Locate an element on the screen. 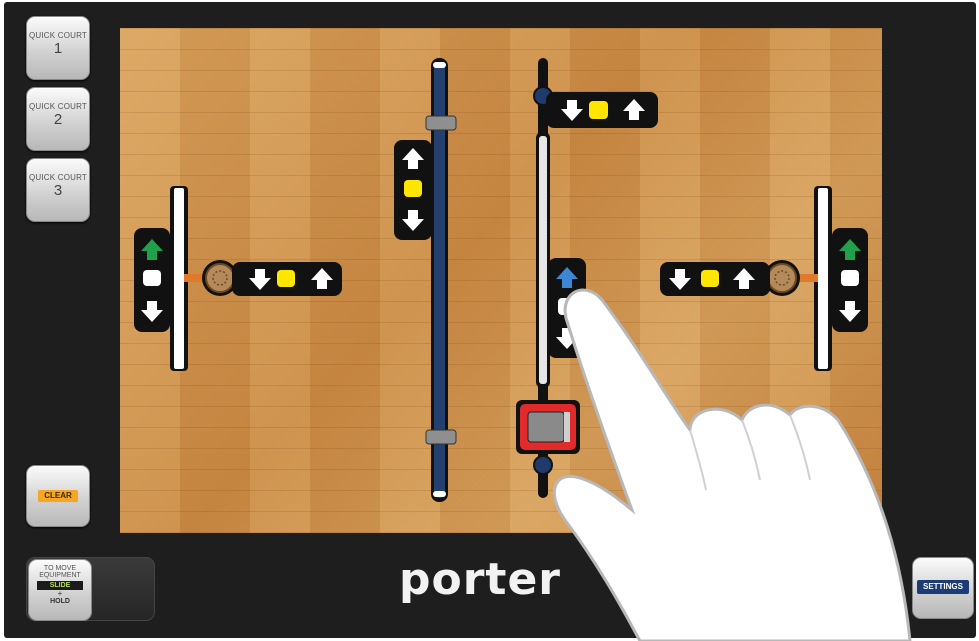 The height and width of the screenshot is (641, 979). move-equipment-line2: EQUIPMENT is located at coordinates (60, 575).